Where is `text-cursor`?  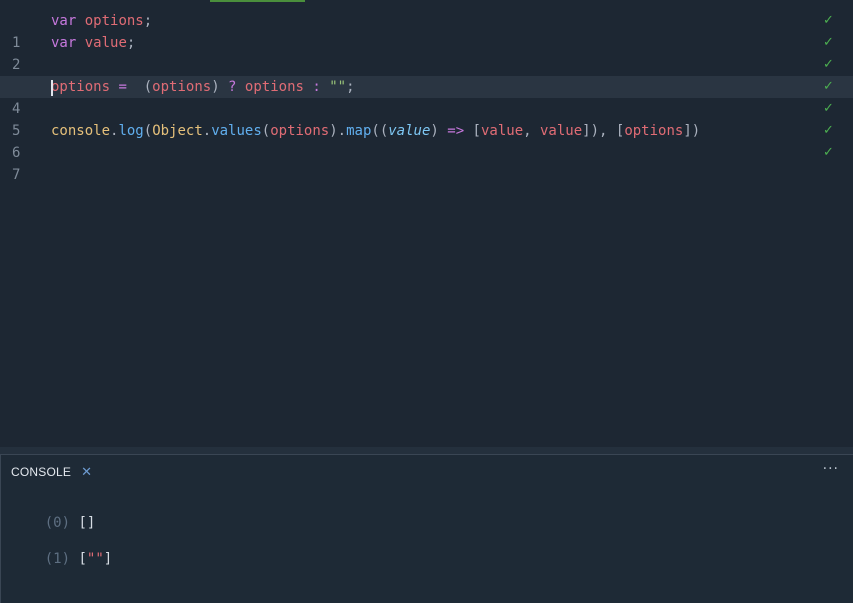 text-cursor is located at coordinates (52, 88).